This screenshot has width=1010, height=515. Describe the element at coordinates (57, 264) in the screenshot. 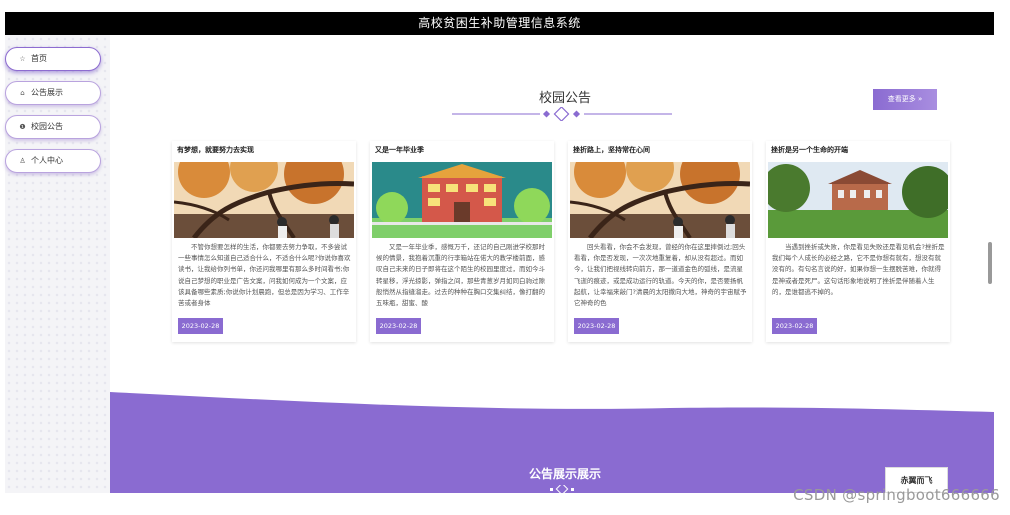

I see `sidebar: ☆ 首页 ⌂ 公告展示 ❶ 校园公告 ♙ 个人中心` at that location.